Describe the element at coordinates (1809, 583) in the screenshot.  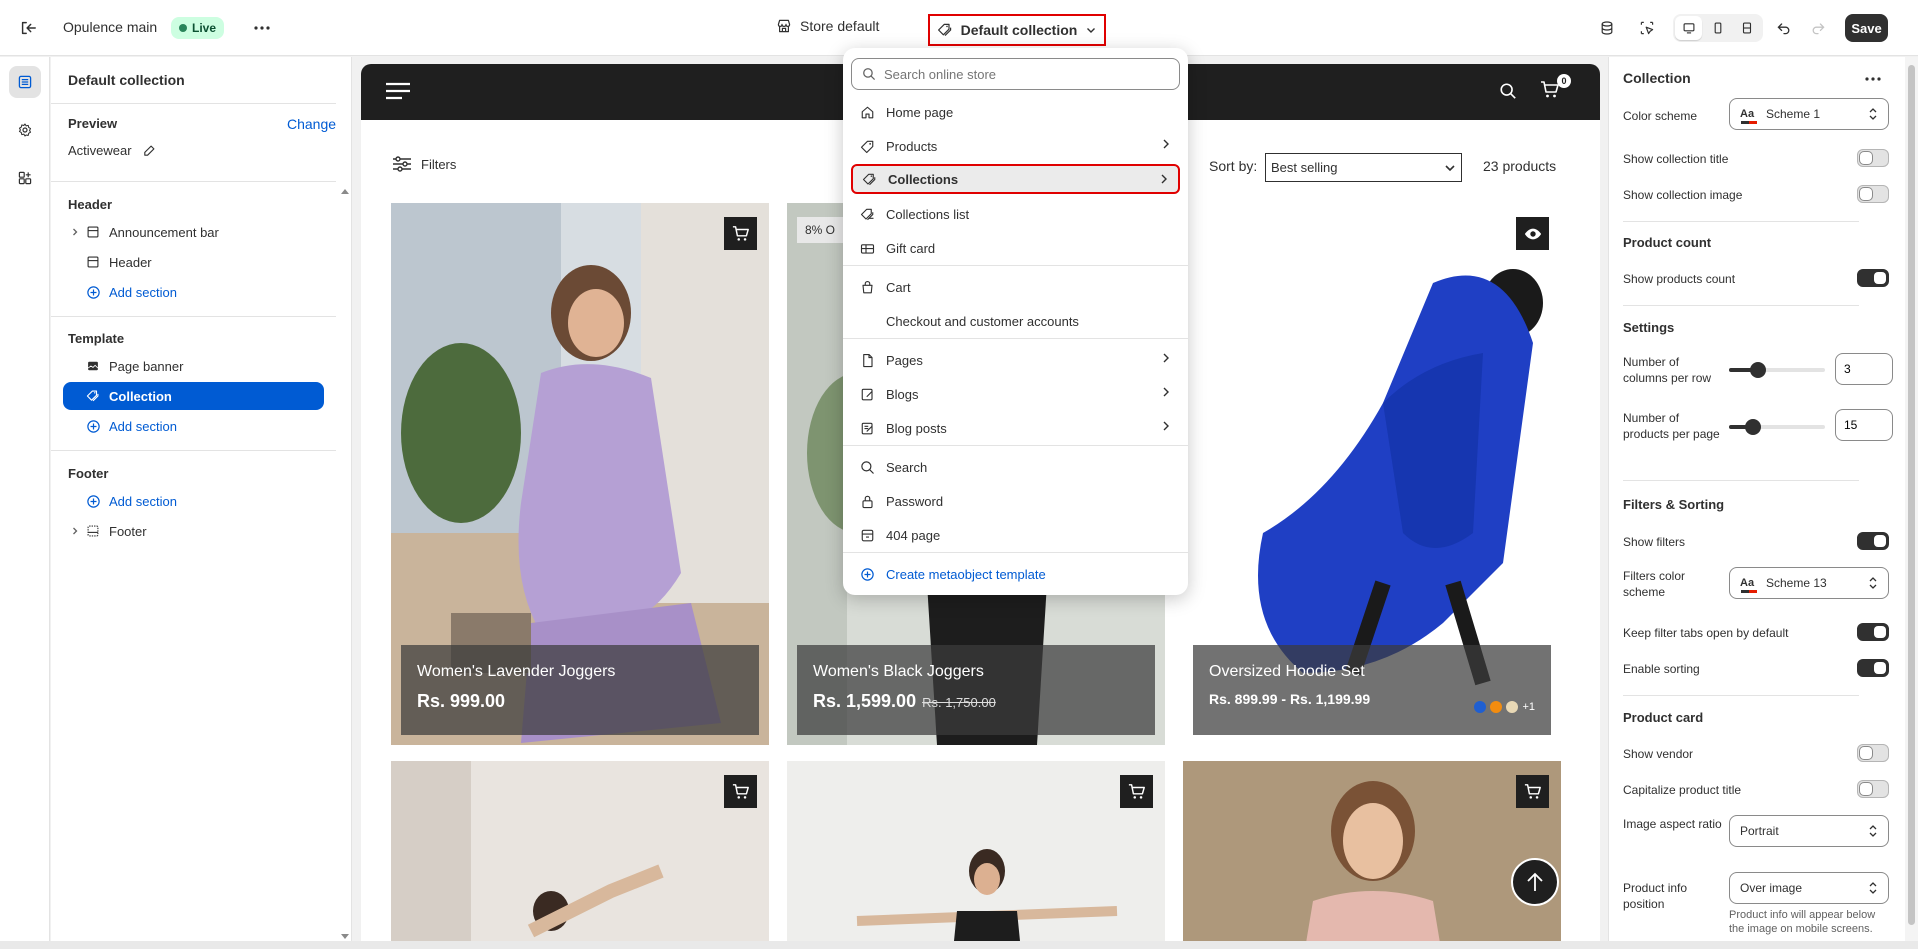
I see `filters-scheme-select: Aa Scheme 13` at that location.